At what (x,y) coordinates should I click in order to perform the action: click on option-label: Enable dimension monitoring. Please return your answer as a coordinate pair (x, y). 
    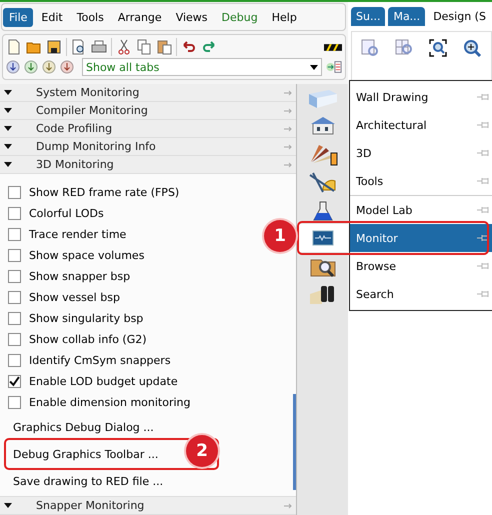
    Looking at the image, I should click on (109, 402).